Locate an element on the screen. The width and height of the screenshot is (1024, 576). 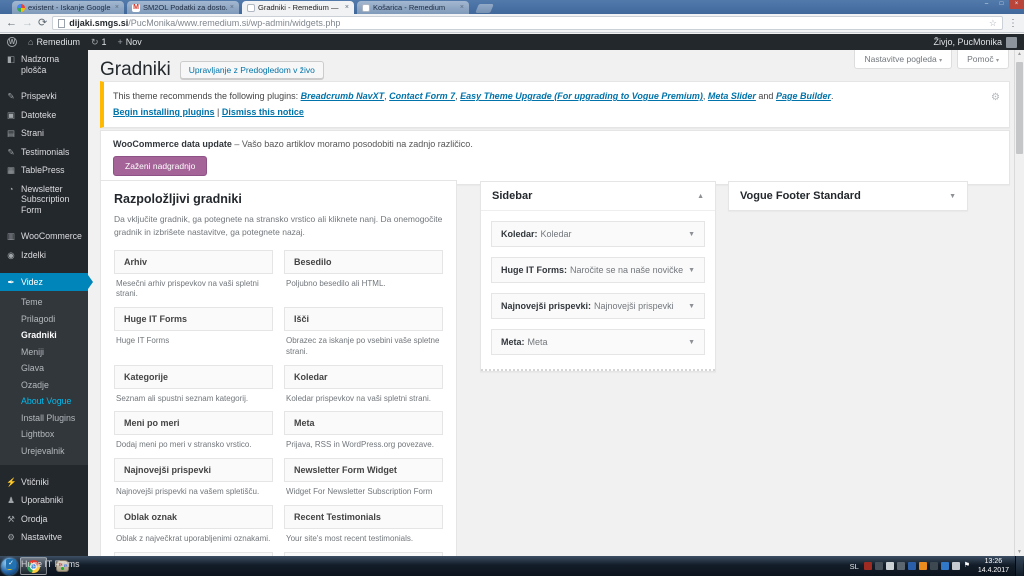
widget-card: Najnovejši prispevki is located at coordinates (193, 470).